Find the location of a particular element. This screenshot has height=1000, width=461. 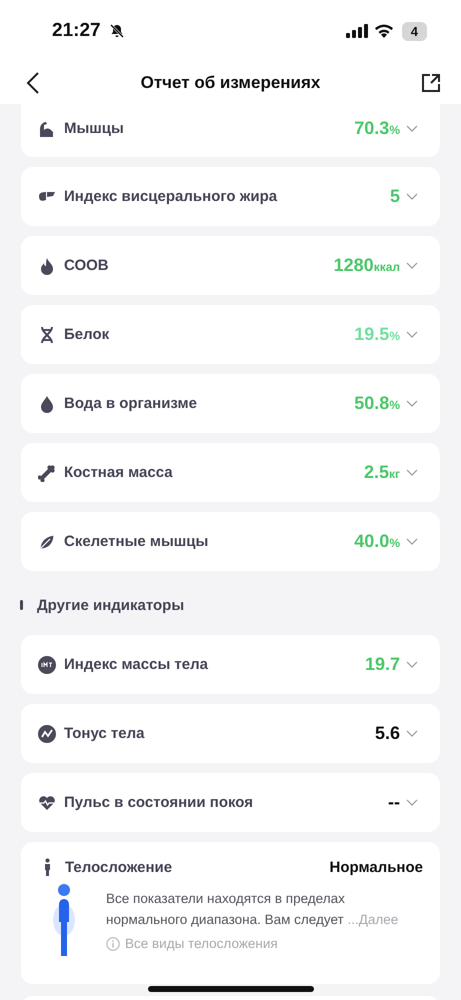

metric-row: Пульс в состоянии покоя -- is located at coordinates (230, 802).